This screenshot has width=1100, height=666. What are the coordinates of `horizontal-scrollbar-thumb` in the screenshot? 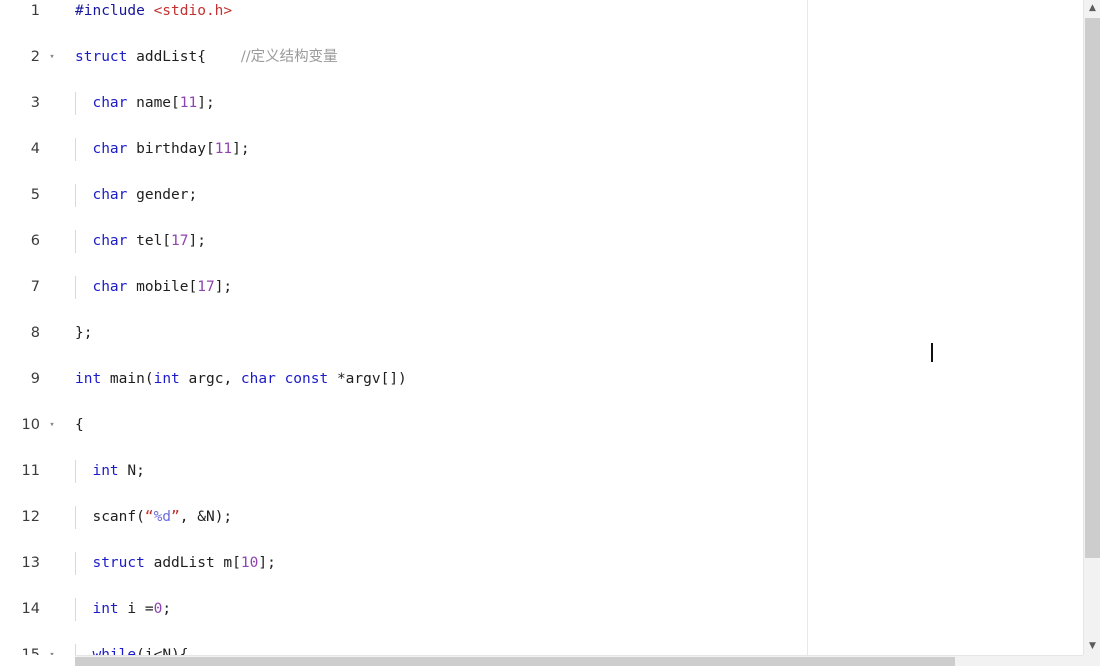 It's located at (515, 661).